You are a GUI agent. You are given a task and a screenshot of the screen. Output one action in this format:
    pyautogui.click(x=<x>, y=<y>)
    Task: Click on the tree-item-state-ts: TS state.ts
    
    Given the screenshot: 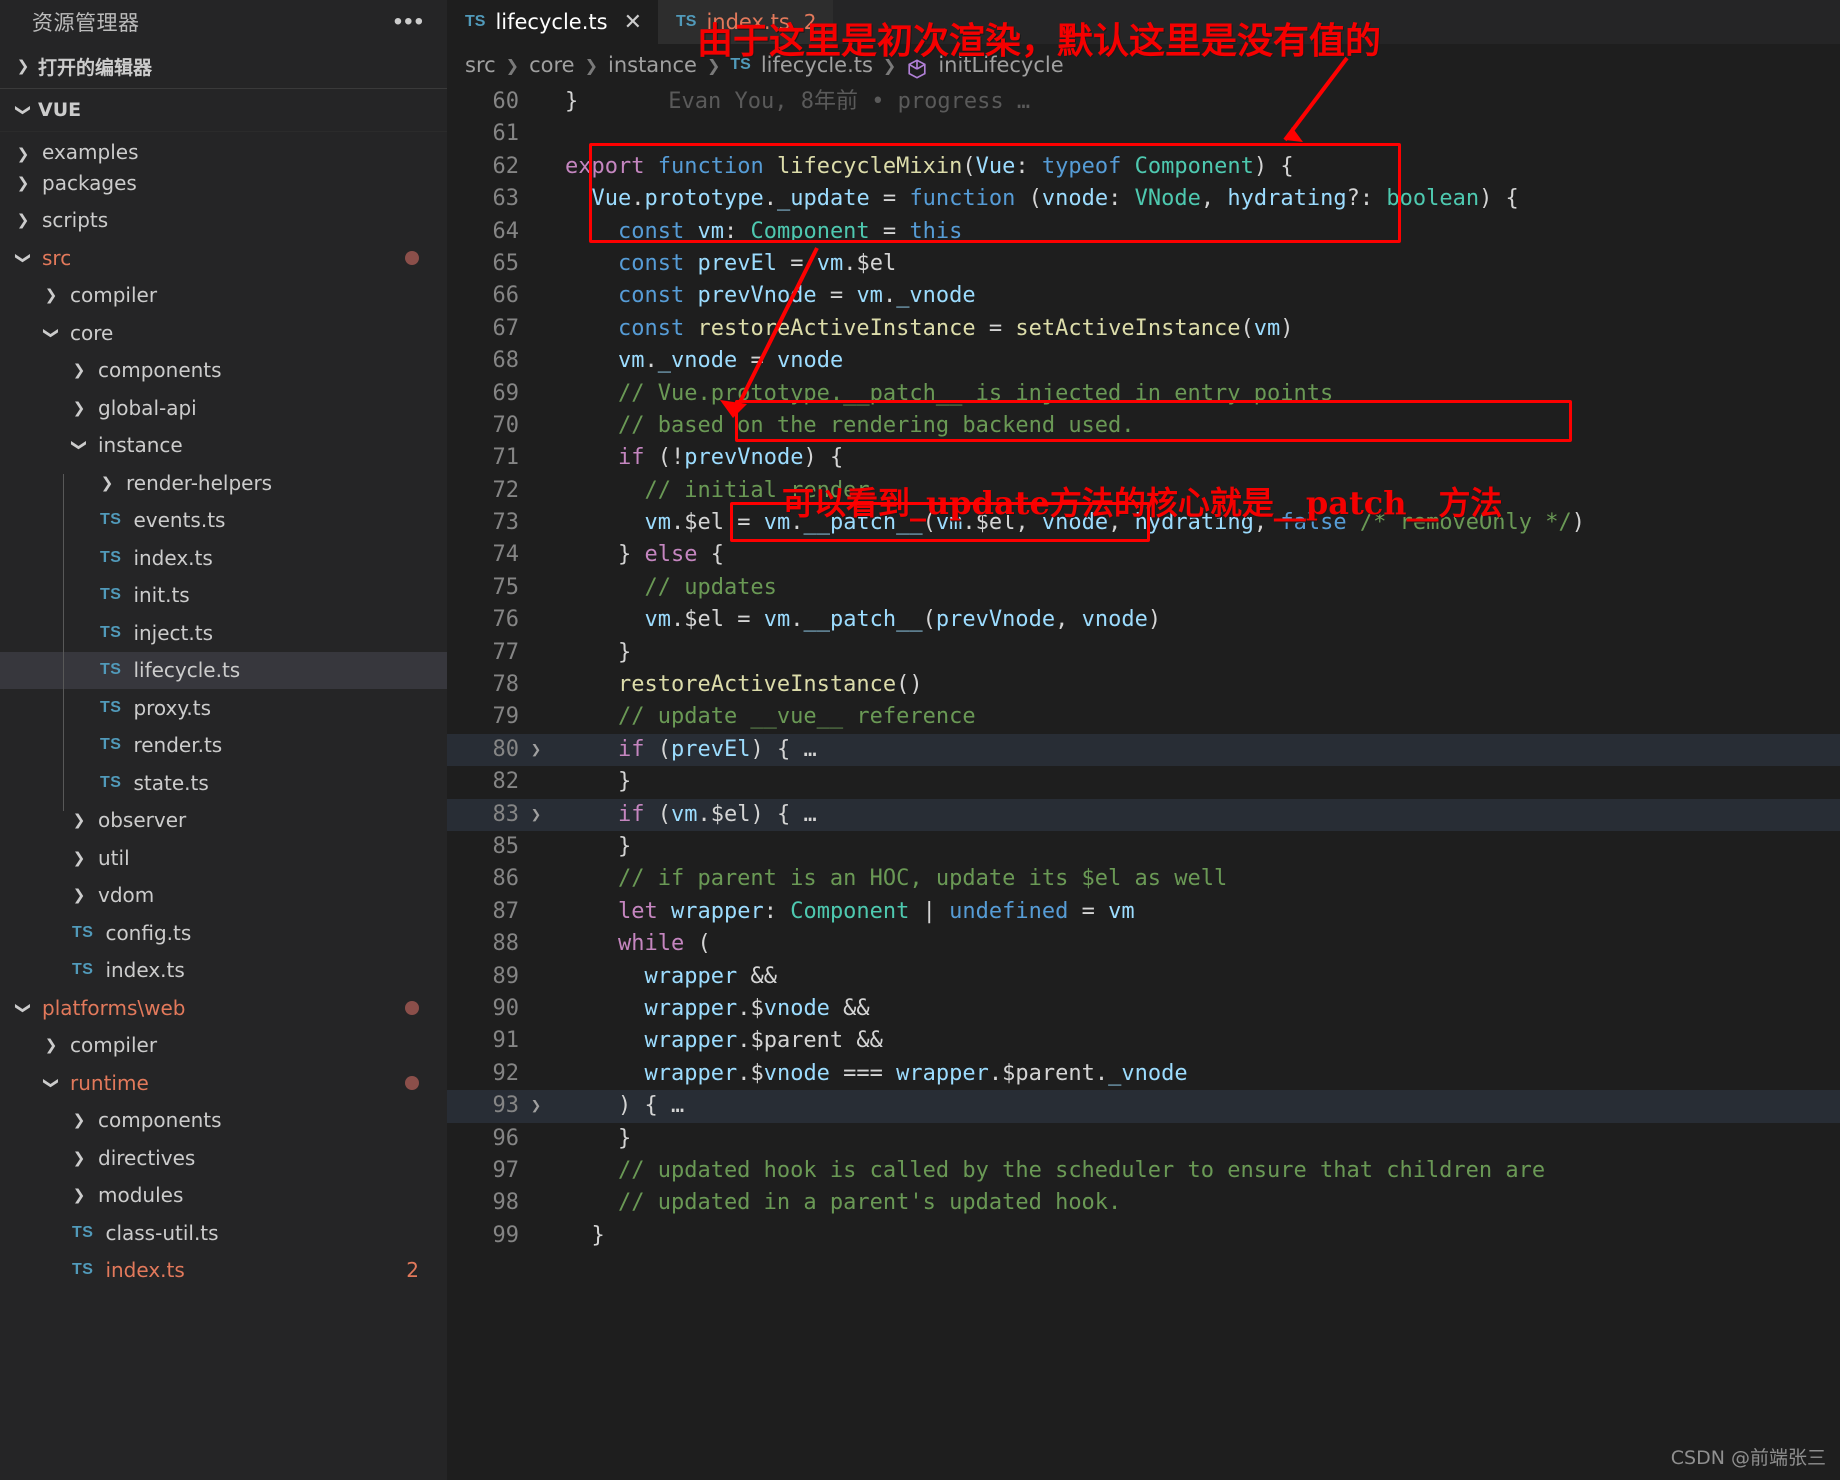 What is the action you would take?
    pyautogui.click(x=223, y=783)
    